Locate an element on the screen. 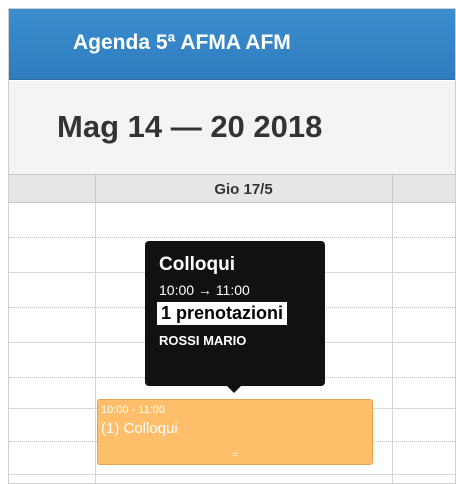  tooltip-person-name: ROSSI MARIO is located at coordinates (203, 340).